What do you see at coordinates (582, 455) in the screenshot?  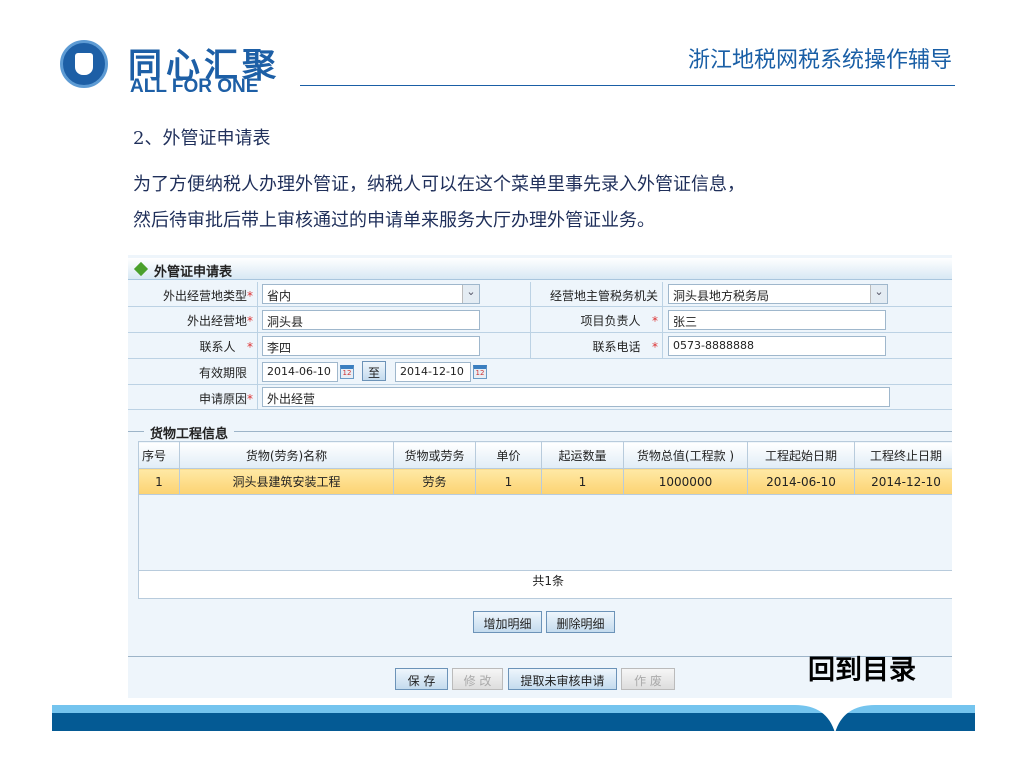 I see `col-header: 起运数量` at bounding box center [582, 455].